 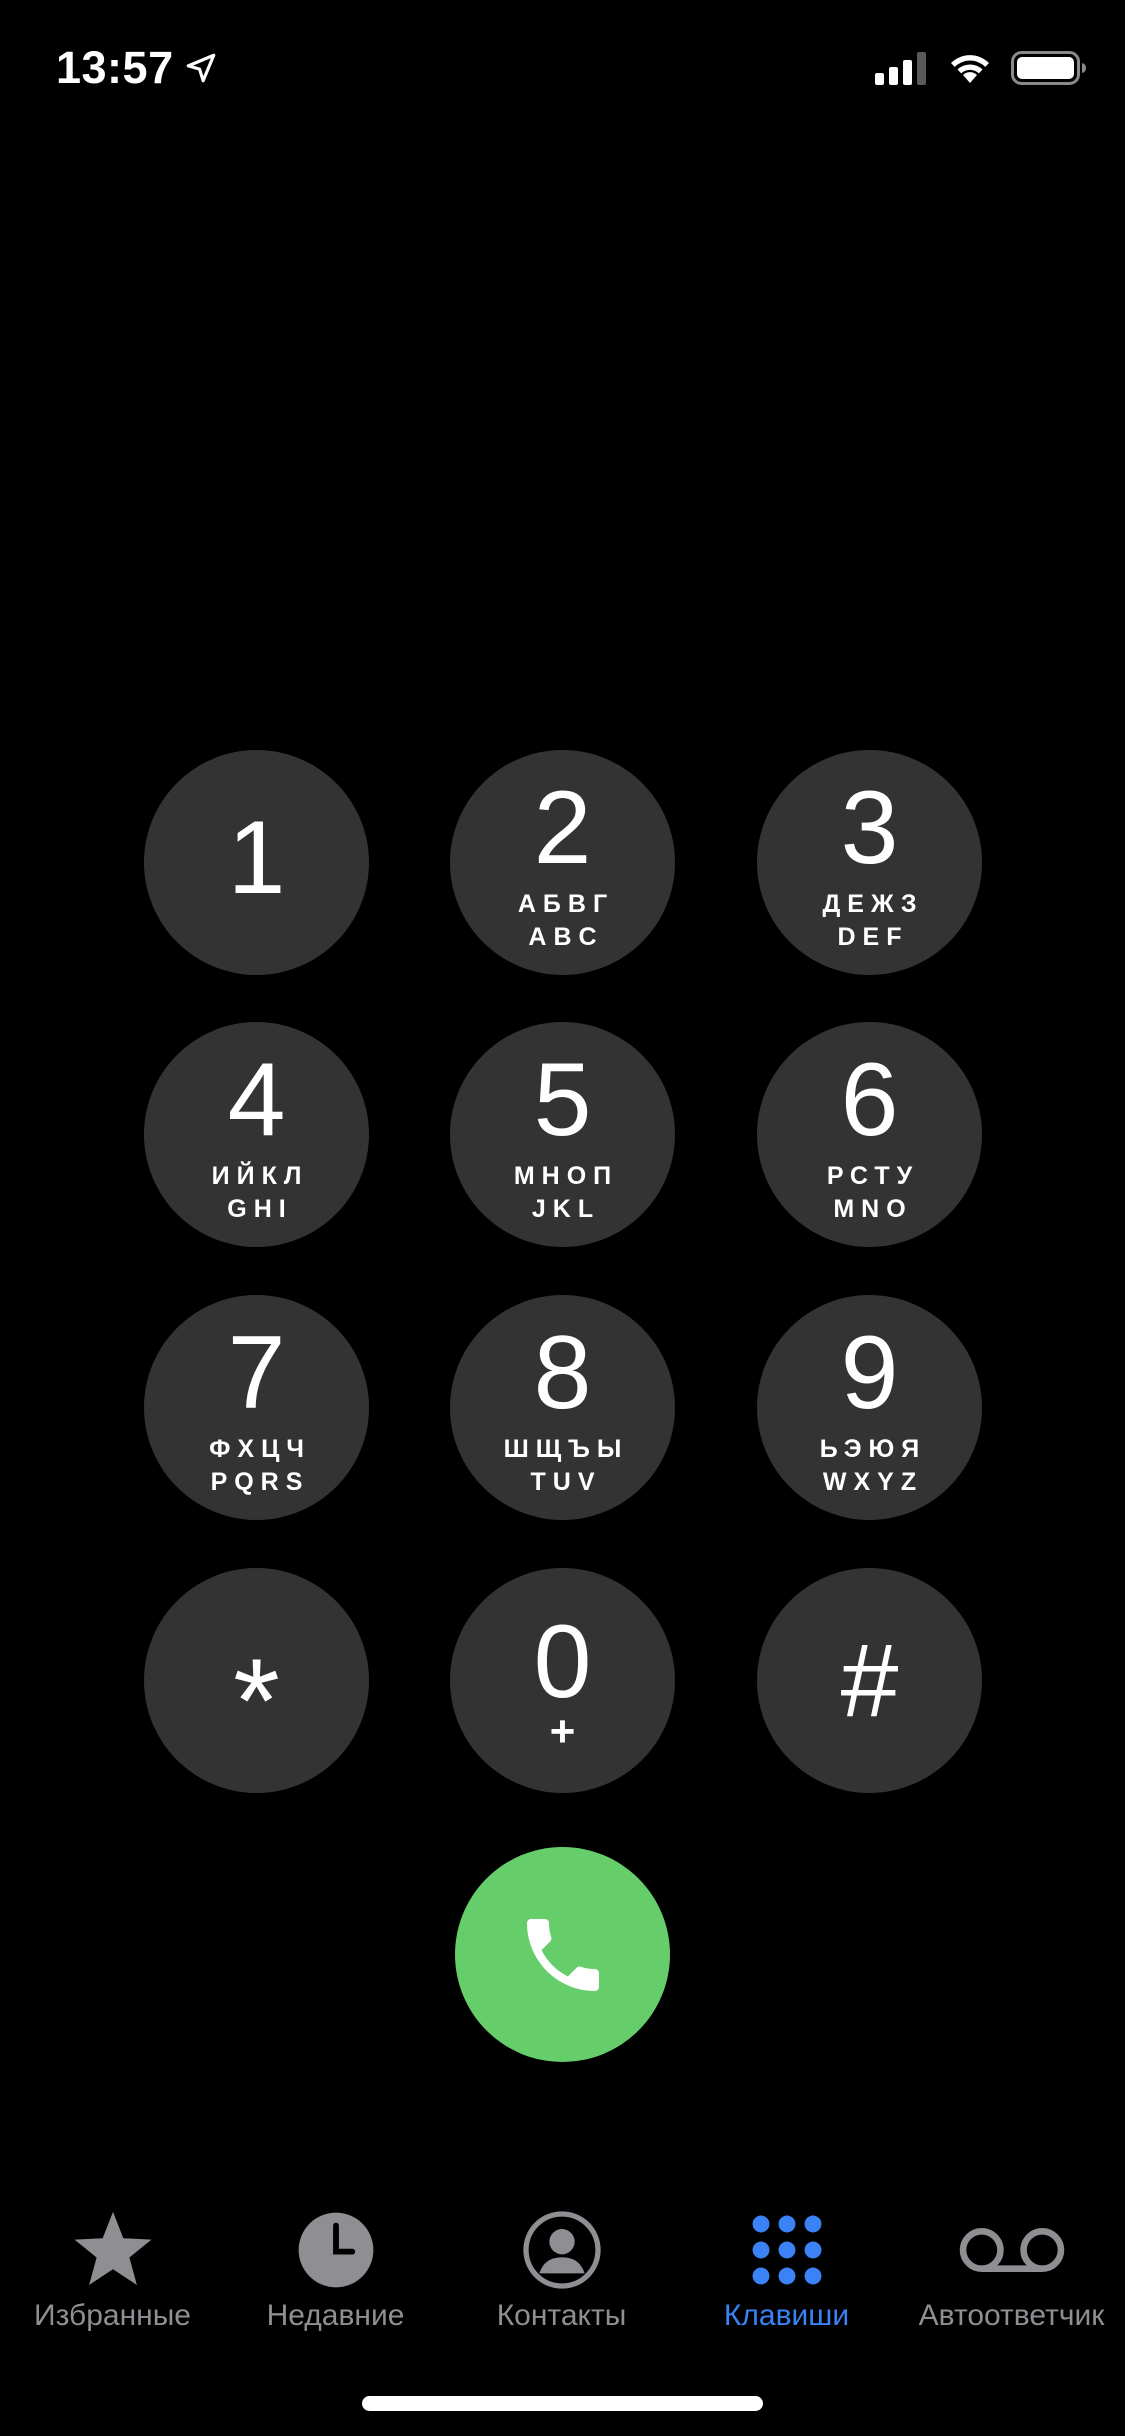 I want to click on tab-label: Недавние, so click(x=335, y=2315).